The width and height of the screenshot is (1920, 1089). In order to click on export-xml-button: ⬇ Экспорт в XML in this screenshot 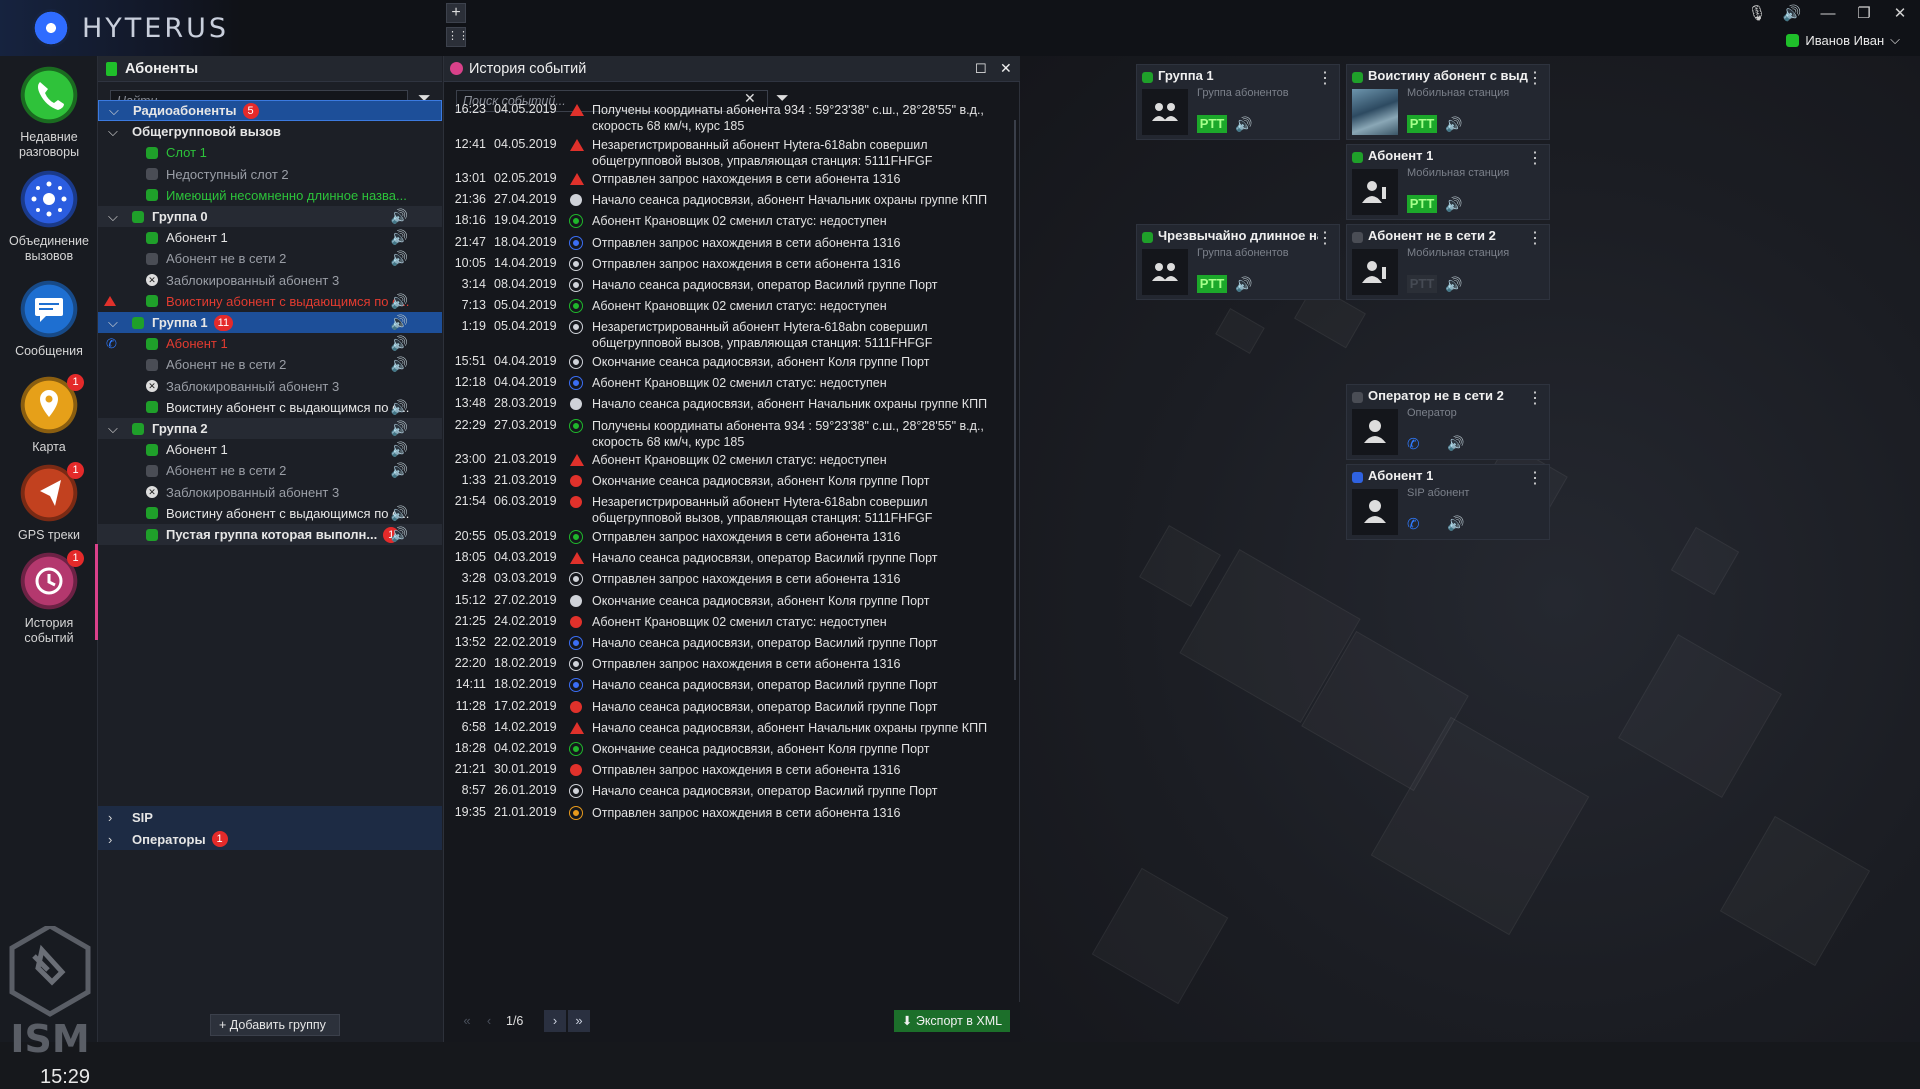, I will do `click(952, 1021)`.